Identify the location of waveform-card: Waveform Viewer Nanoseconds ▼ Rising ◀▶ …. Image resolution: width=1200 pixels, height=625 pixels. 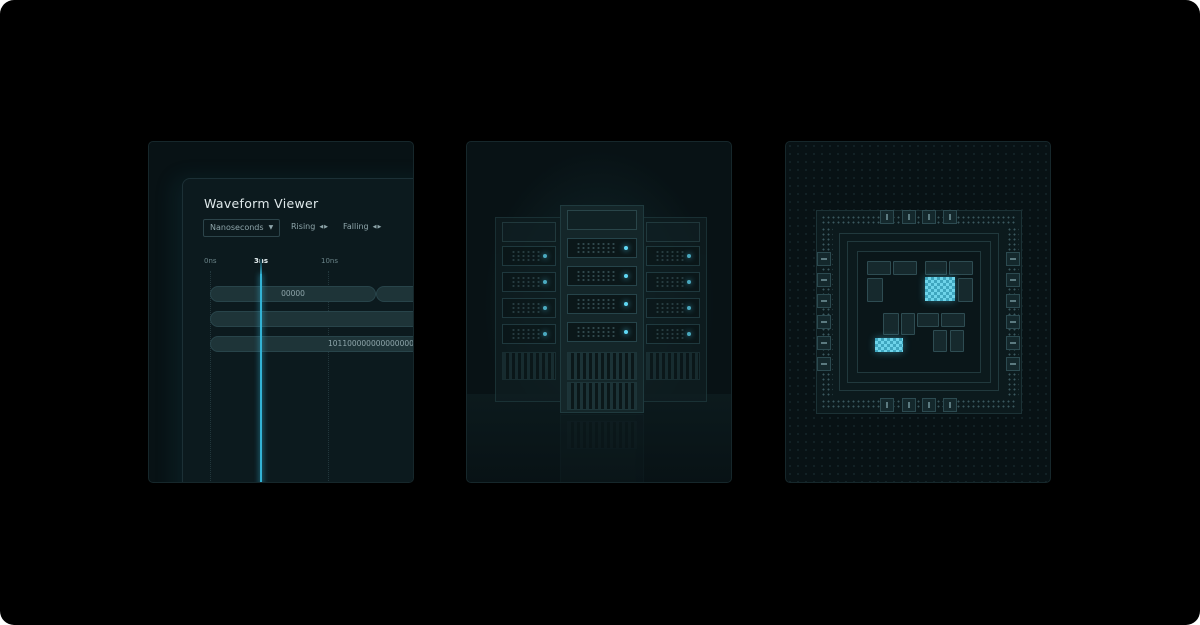
(281, 312).